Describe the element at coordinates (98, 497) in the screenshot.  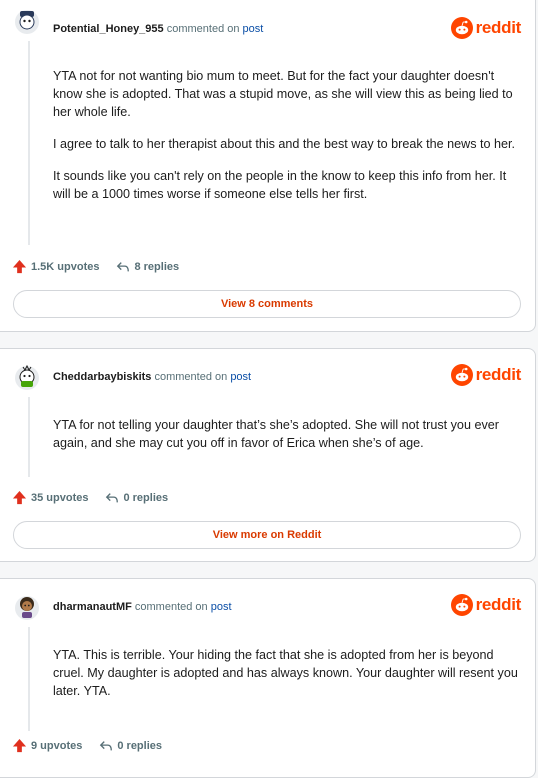
I see `comment-actions: 35 upvotes 0 replies` at that location.